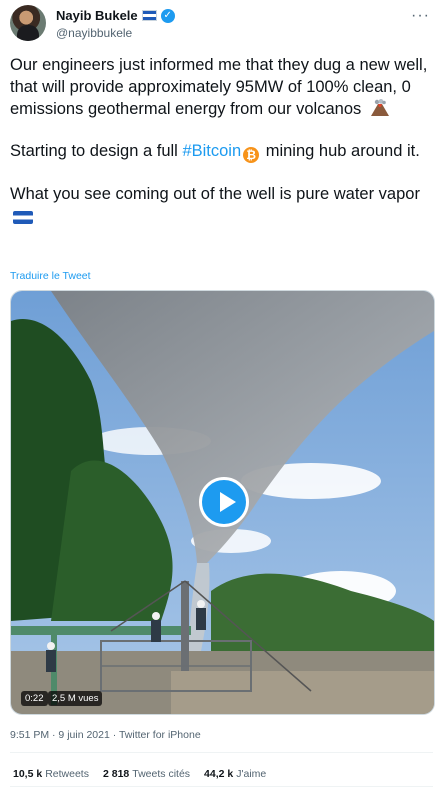 The height and width of the screenshot is (787, 443). What do you see at coordinates (75, 698) in the screenshot?
I see `video-views-badge: 2,5 M vues` at bounding box center [75, 698].